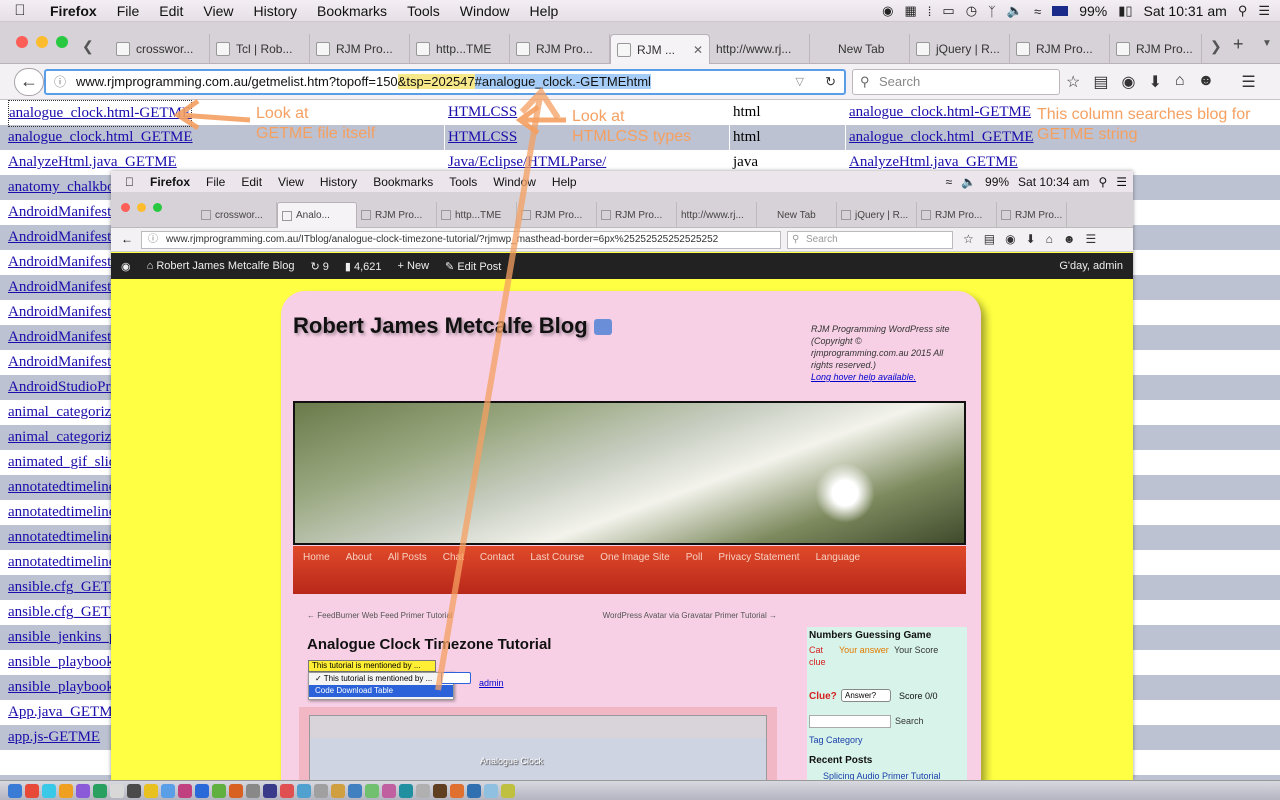  Describe the element at coordinates (971, 11) in the screenshot. I see `time-machine-icon: ◷` at that location.